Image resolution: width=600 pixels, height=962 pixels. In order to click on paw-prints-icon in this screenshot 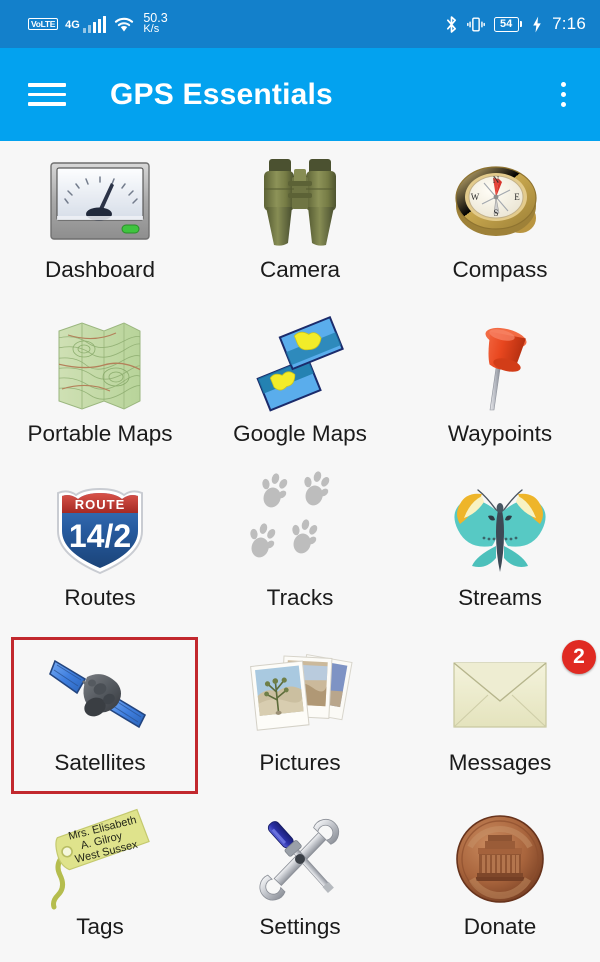, I will do `click(300, 527)`.